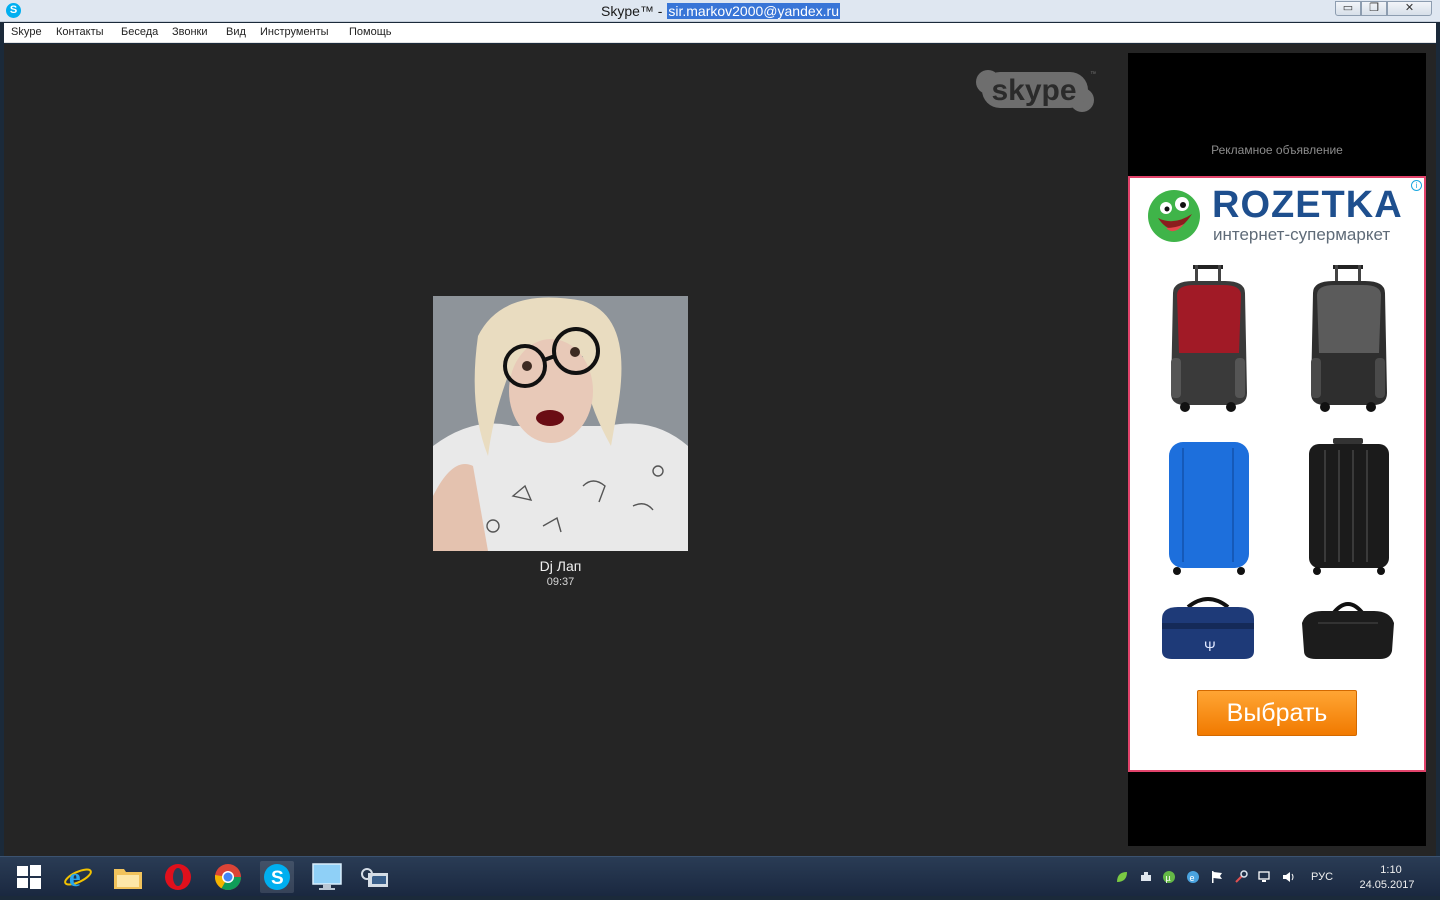 The width and height of the screenshot is (1440, 900). I want to click on minimize-icon: ▭, so click(1348, 8).